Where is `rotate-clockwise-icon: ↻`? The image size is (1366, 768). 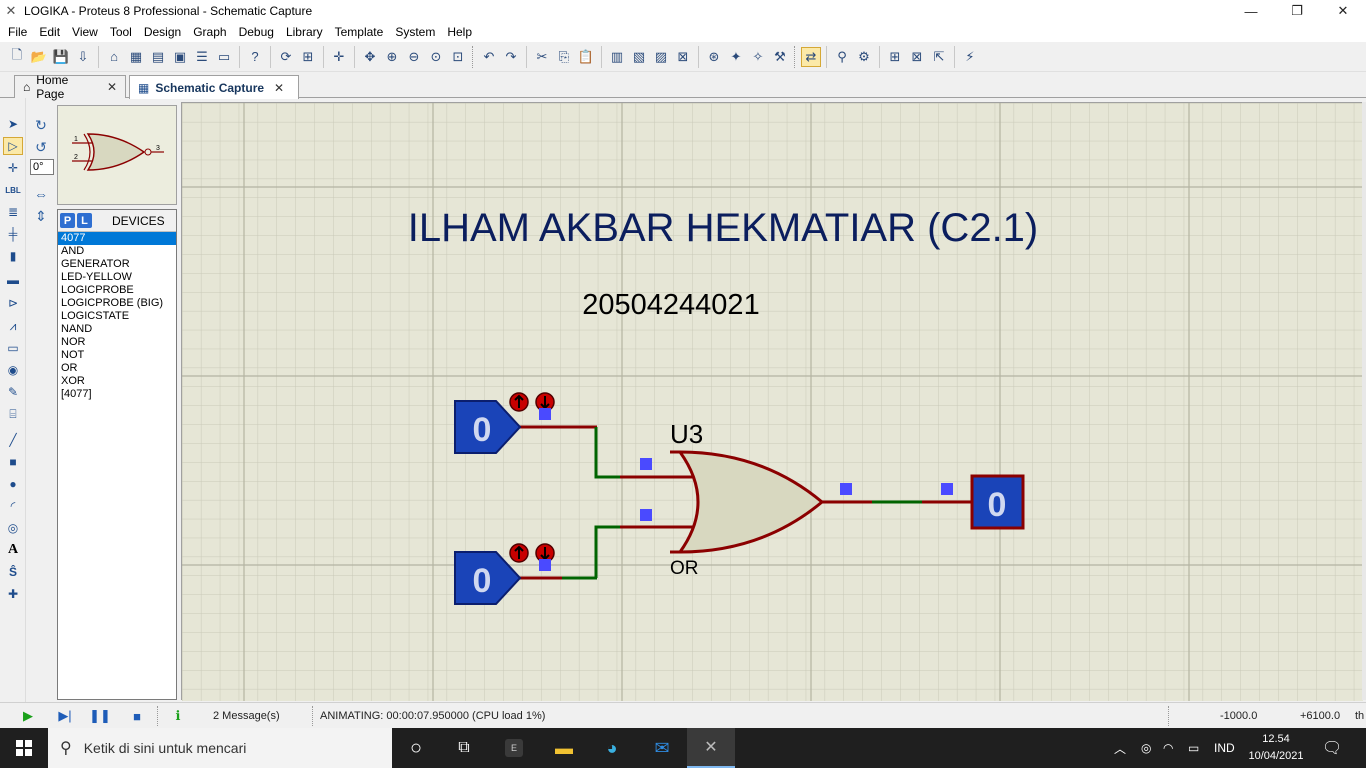
rotate-clockwise-icon: ↻ is located at coordinates (41, 125).